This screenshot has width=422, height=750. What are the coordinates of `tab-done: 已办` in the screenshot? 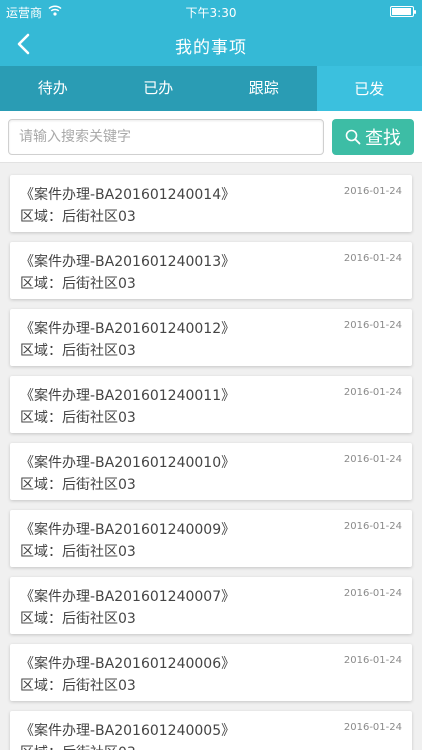 It's located at (159, 88).